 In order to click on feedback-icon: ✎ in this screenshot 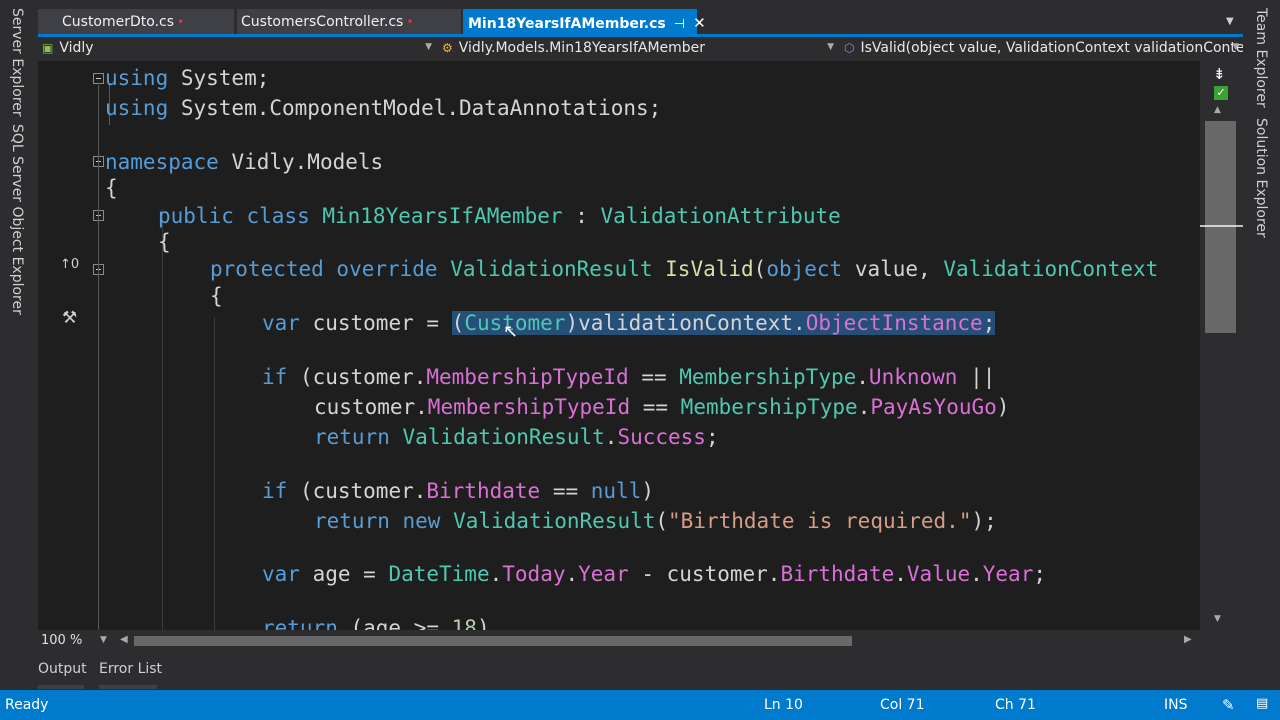, I will do `click(1228, 705)`.